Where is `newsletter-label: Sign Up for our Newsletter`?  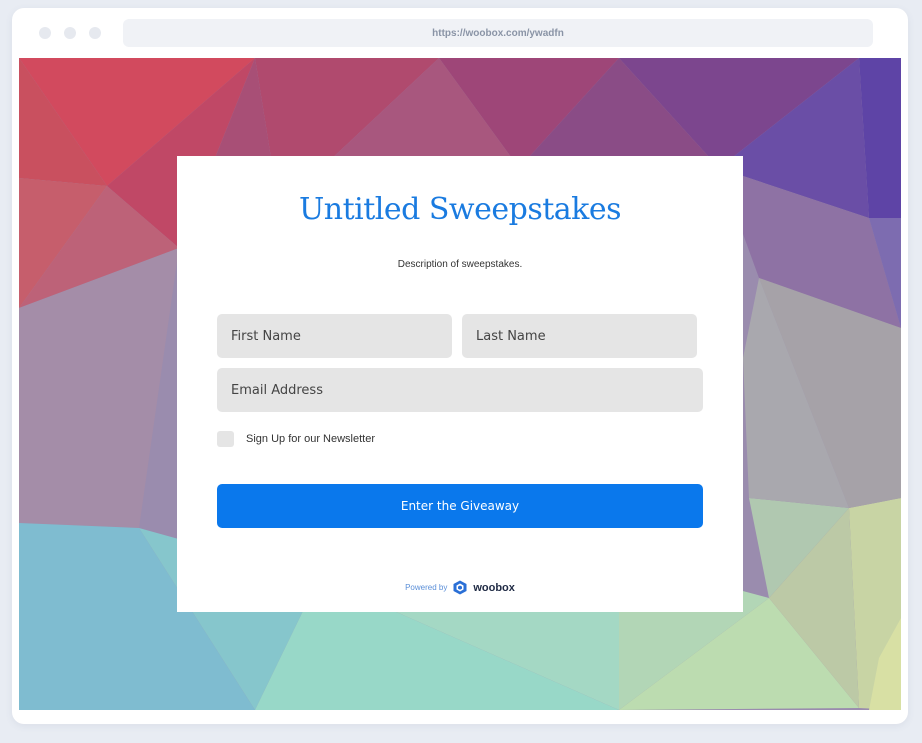 newsletter-label: Sign Up for our Newsletter is located at coordinates (310, 439).